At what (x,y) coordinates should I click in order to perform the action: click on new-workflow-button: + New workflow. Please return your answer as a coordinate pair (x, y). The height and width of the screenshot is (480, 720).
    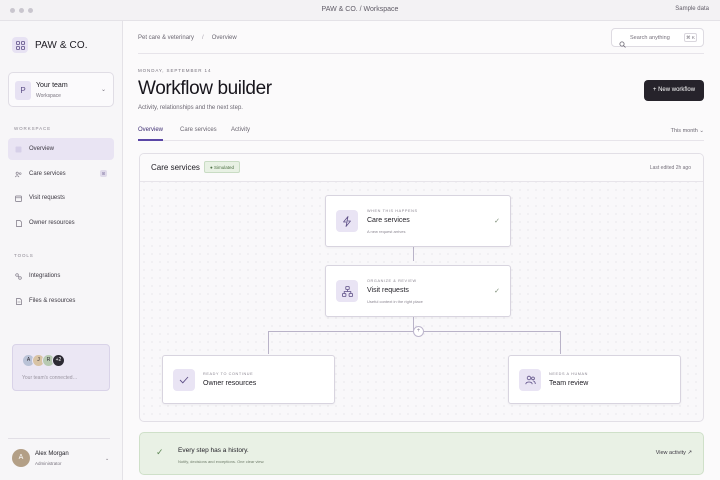
    Looking at the image, I should click on (674, 90).